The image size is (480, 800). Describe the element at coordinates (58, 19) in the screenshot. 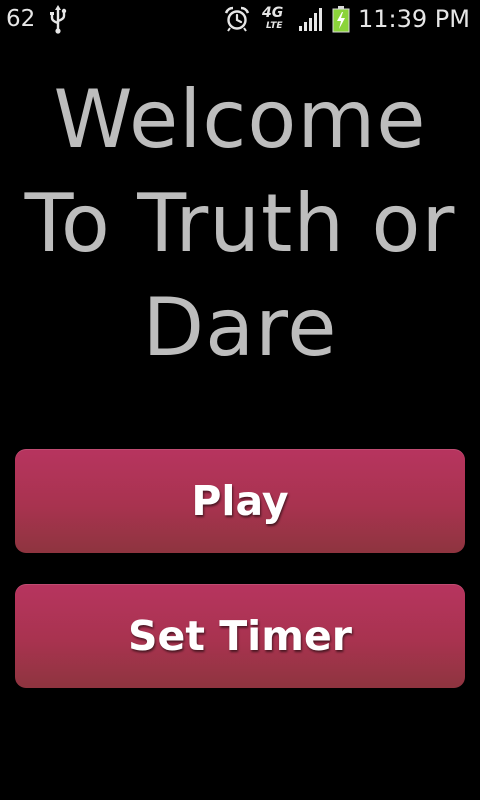

I see `usb-icon` at that location.